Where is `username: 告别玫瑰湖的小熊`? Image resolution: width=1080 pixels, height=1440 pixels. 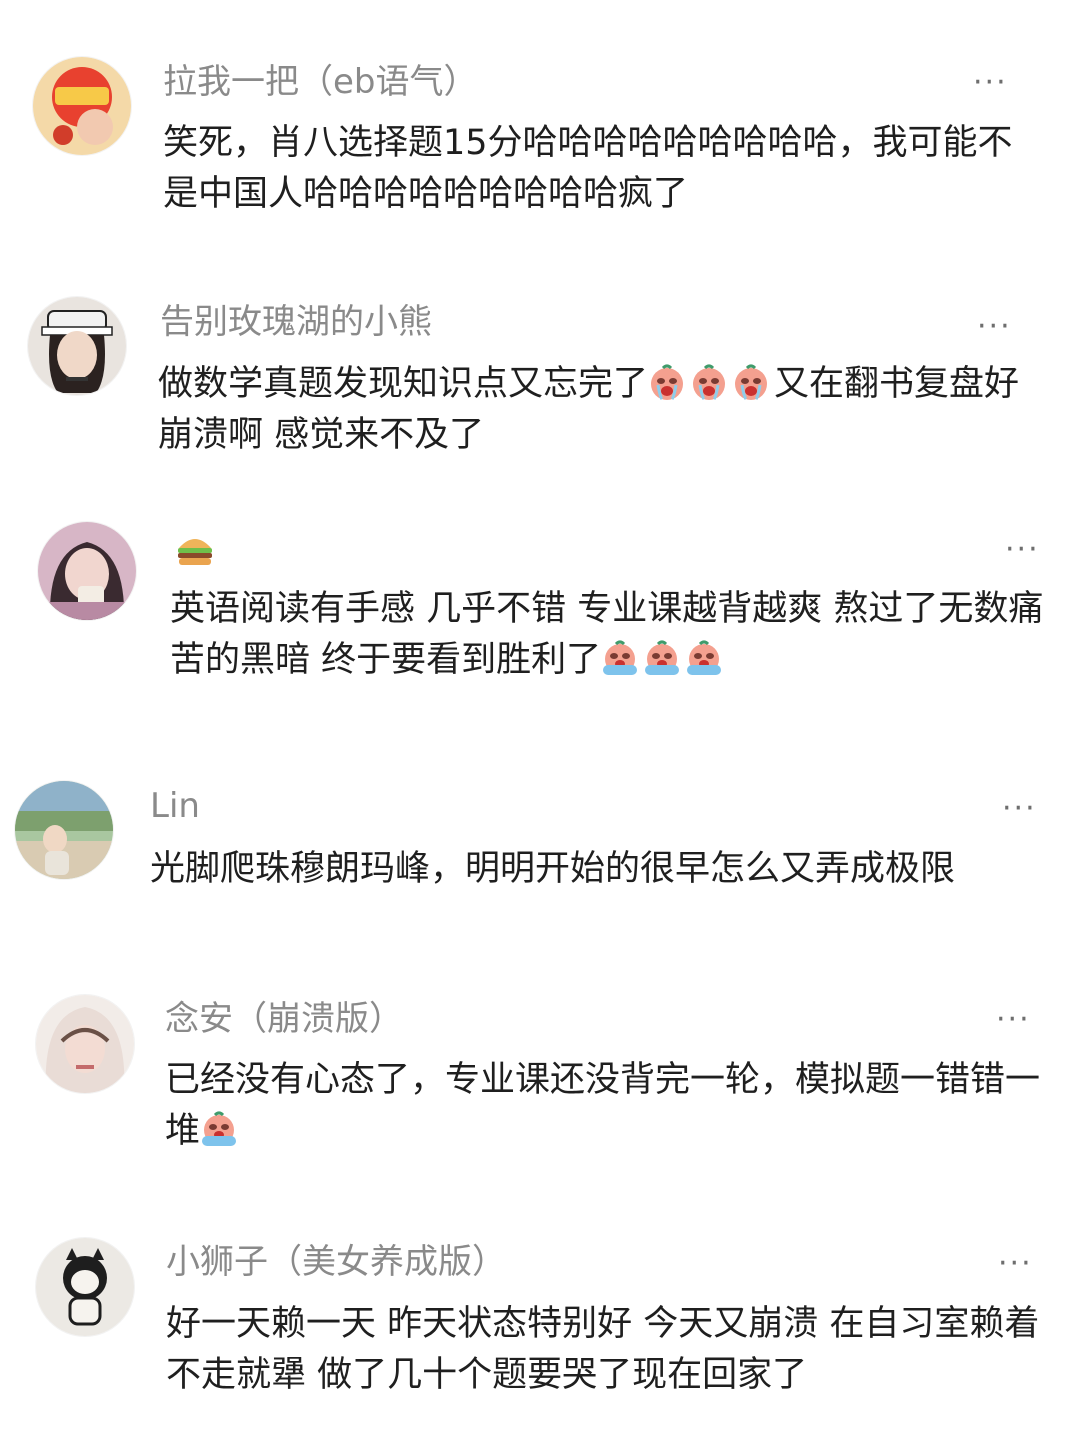
username: 告别玫瑰湖的小熊 is located at coordinates (296, 322).